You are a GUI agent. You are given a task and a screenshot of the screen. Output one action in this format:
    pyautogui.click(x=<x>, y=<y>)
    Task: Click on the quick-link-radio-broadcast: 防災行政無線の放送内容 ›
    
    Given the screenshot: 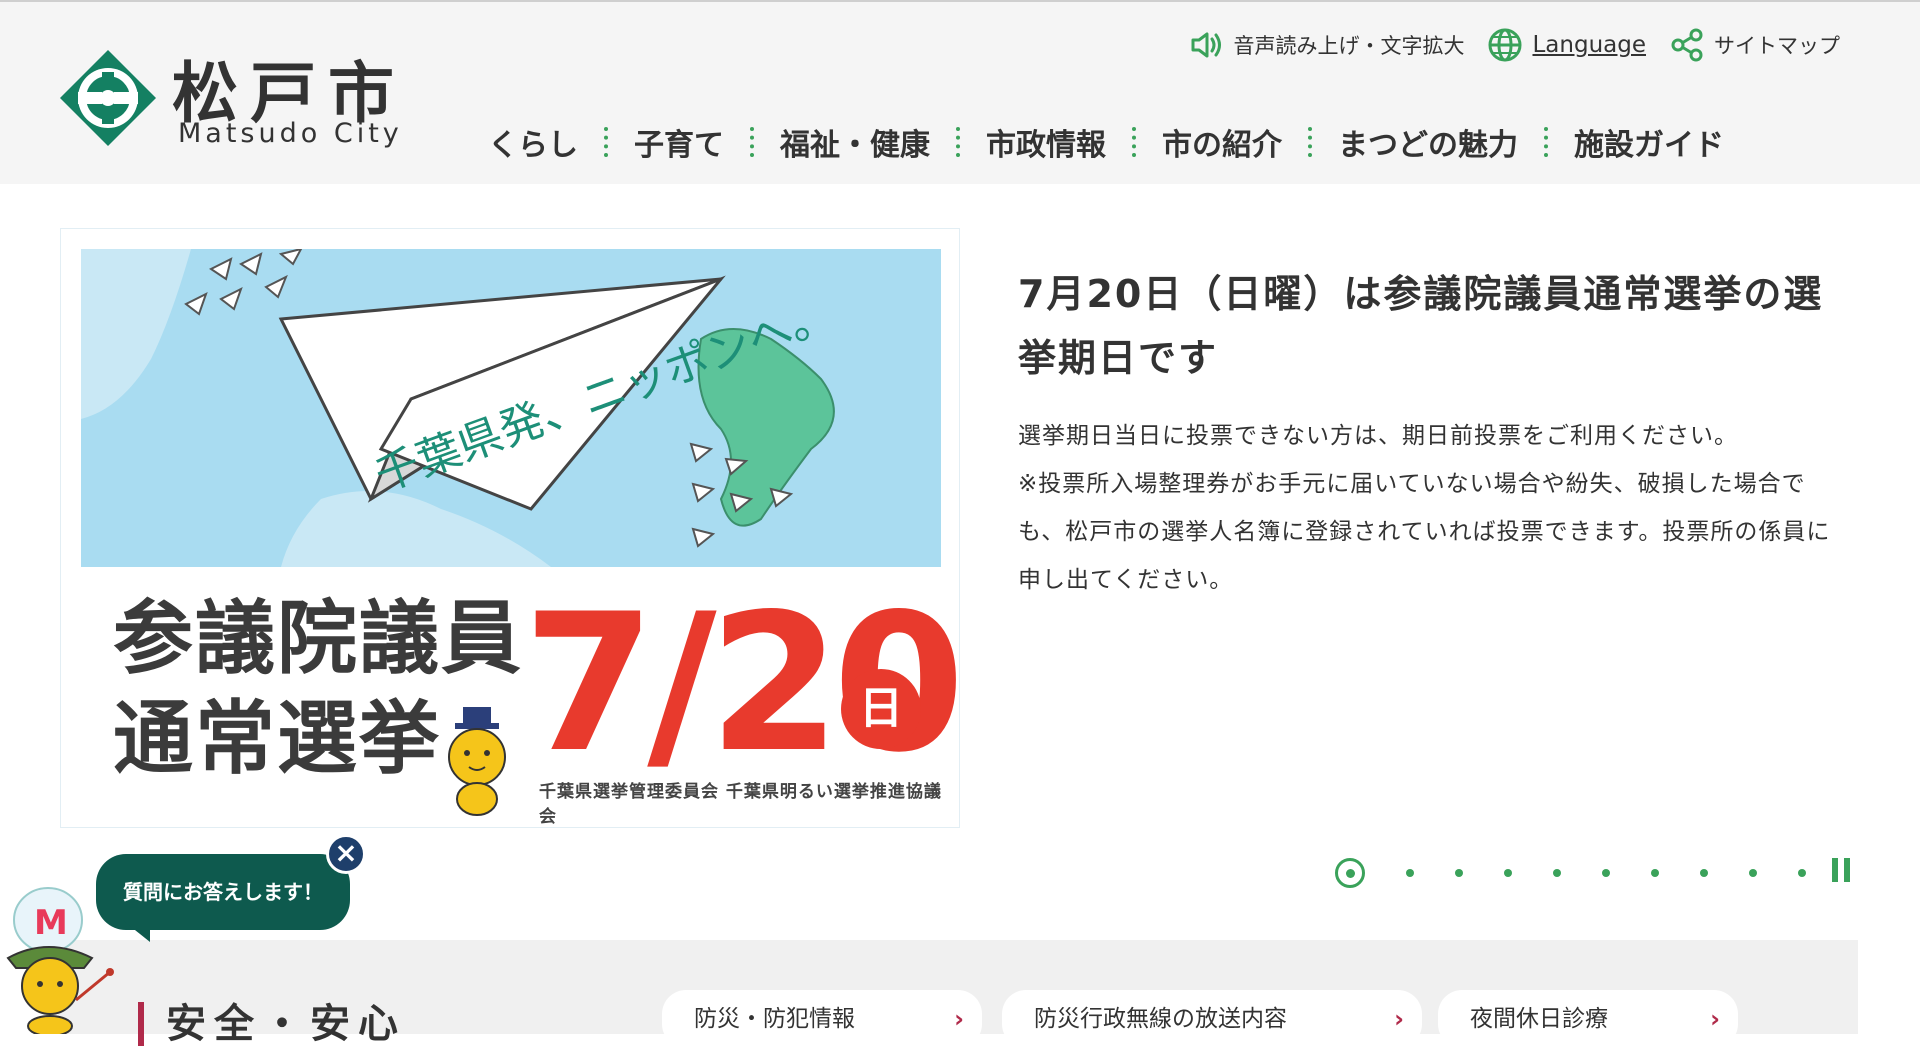 What is the action you would take?
    pyautogui.click(x=1212, y=1019)
    